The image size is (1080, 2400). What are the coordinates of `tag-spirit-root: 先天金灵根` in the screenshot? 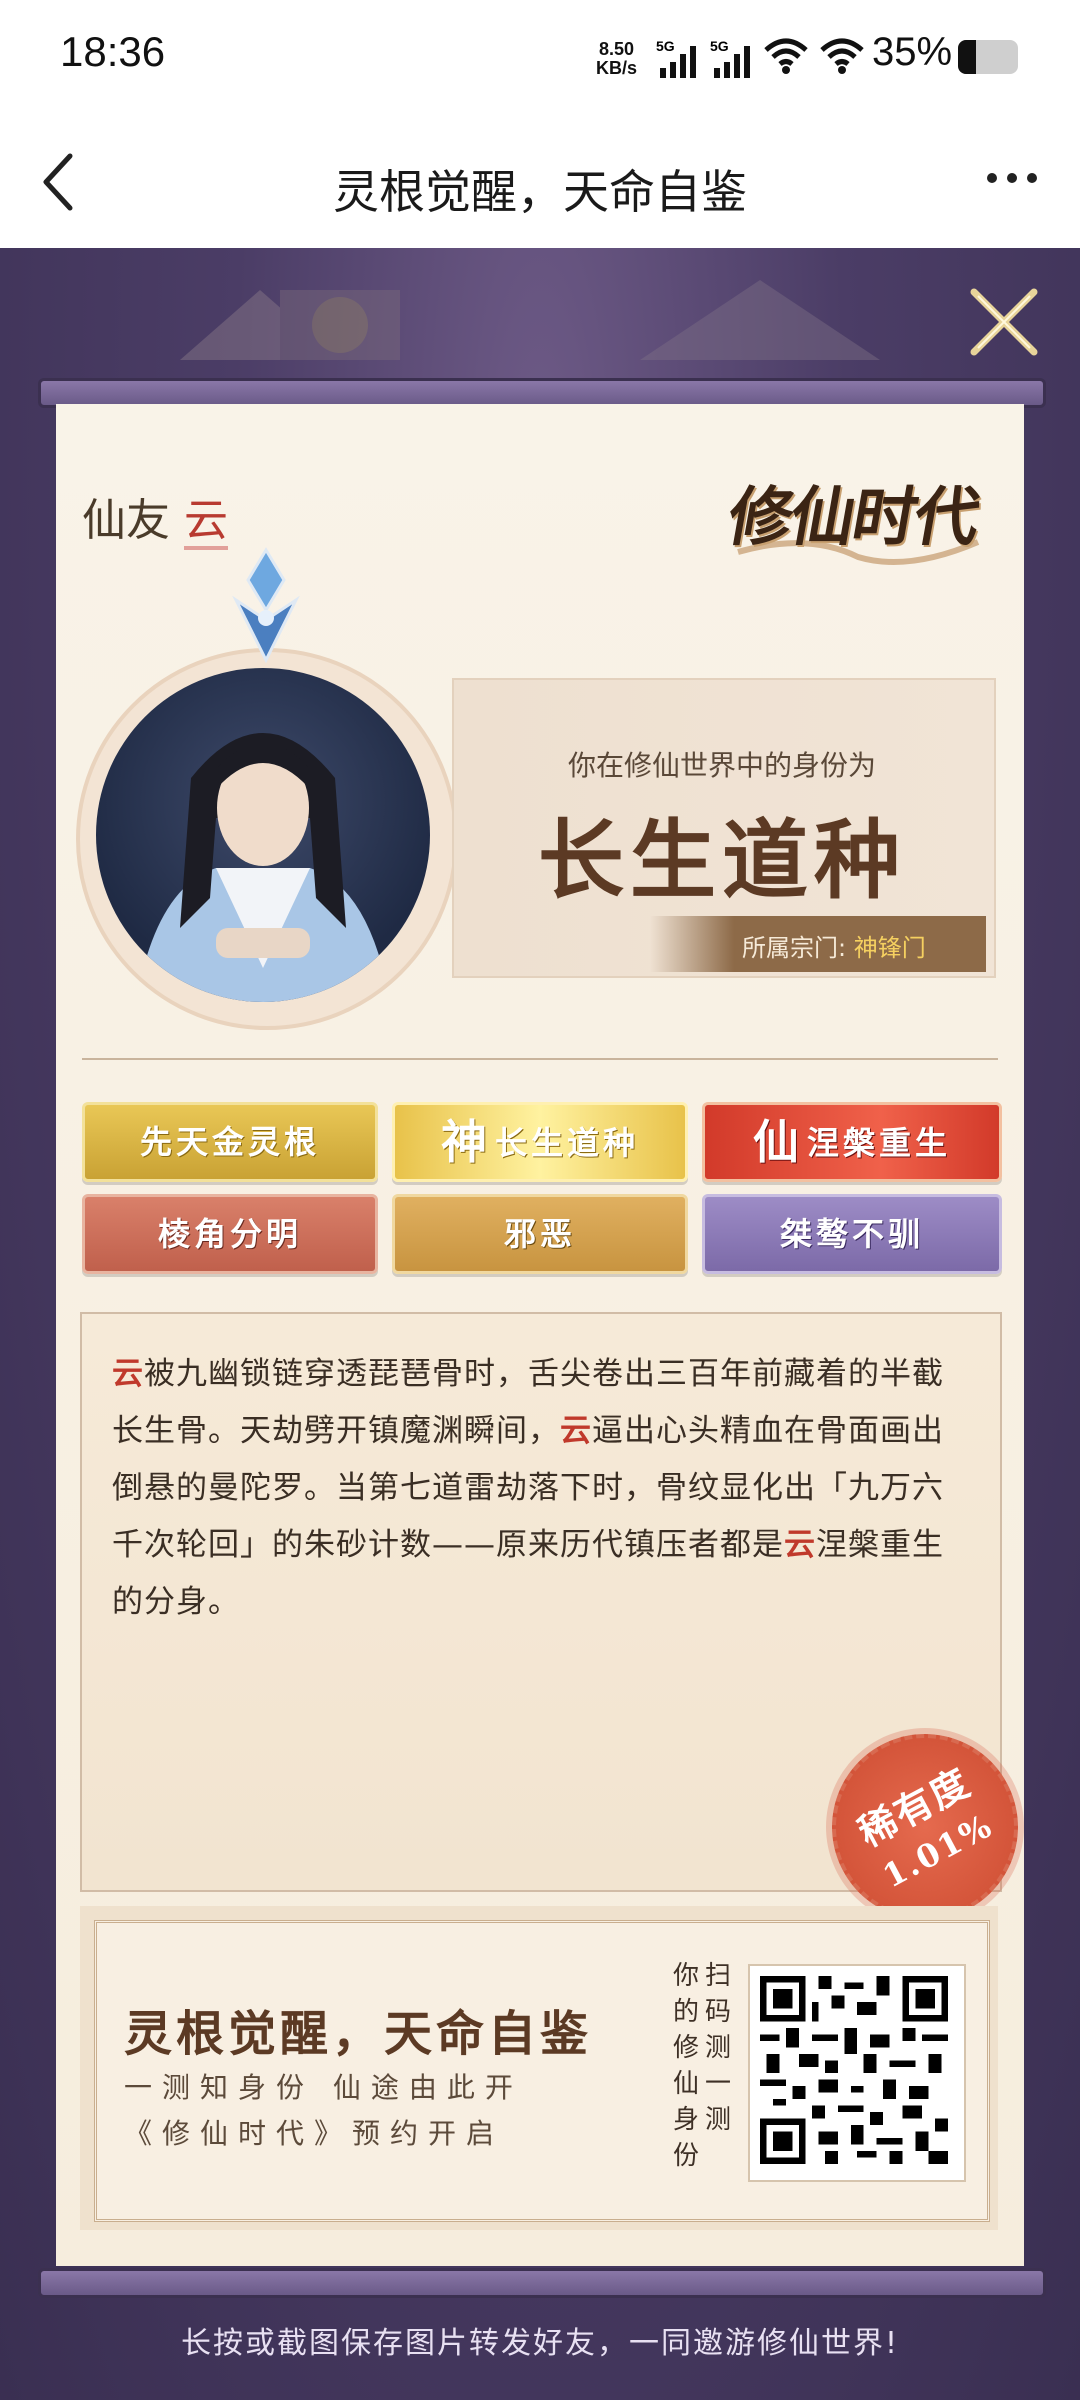 It's located at (230, 1142).